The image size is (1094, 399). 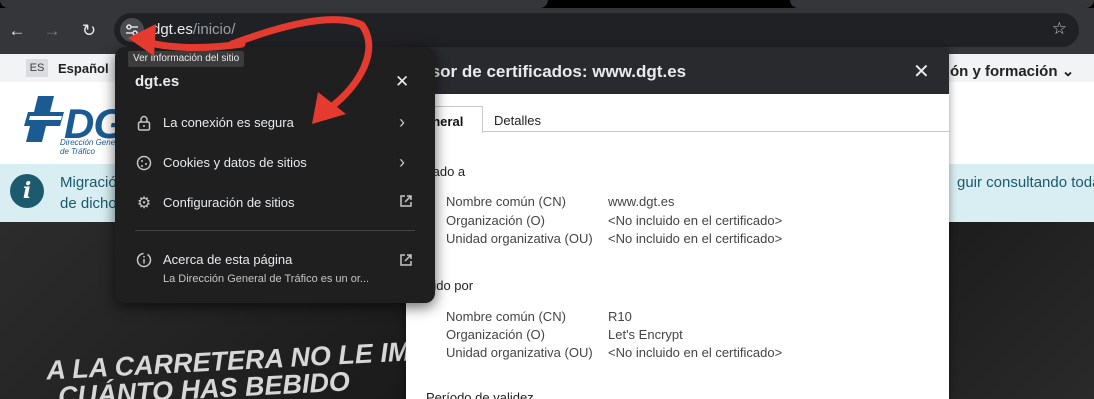 What do you see at coordinates (144, 260) in the screenshot?
I see `info-about-icon` at bounding box center [144, 260].